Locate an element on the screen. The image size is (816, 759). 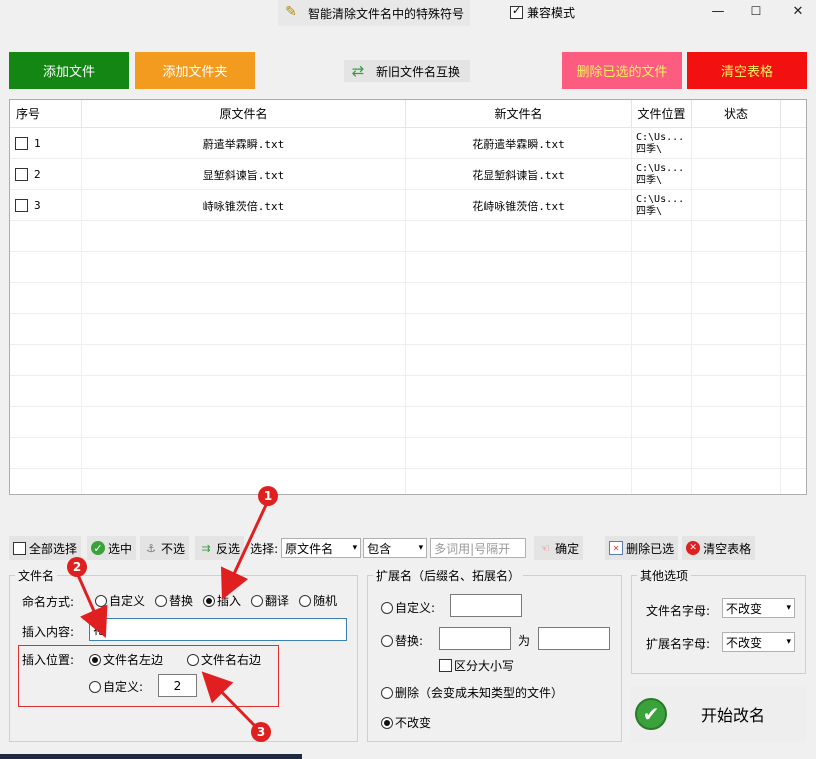
ext-custom-option: 自定义: is located at coordinates (408, 607).